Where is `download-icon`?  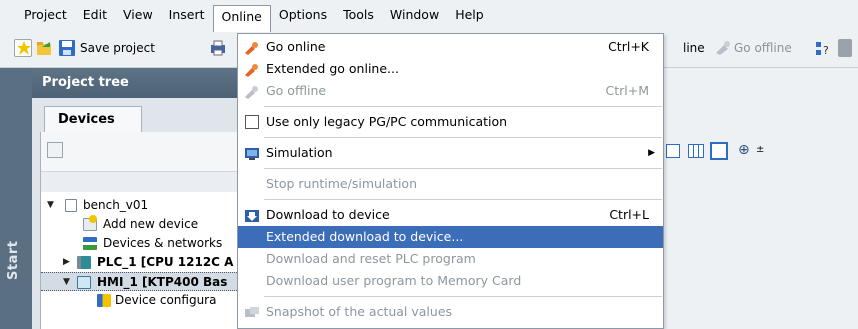
download-icon is located at coordinates (252, 215).